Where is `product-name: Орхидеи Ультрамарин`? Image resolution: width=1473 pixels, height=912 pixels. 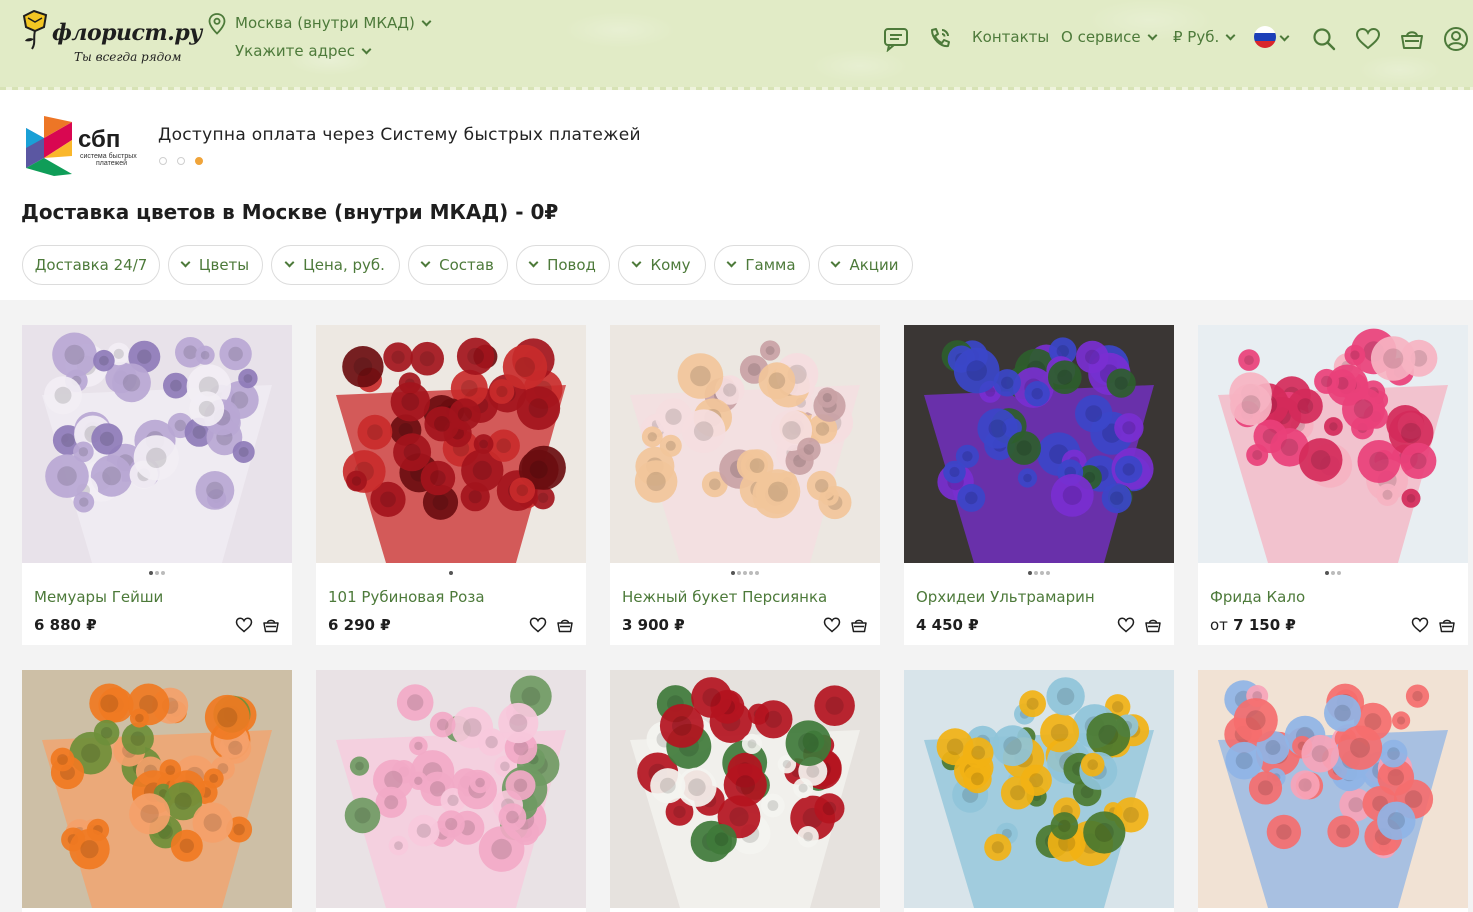 product-name: Орхидеи Ультрамарин is located at coordinates (1005, 597).